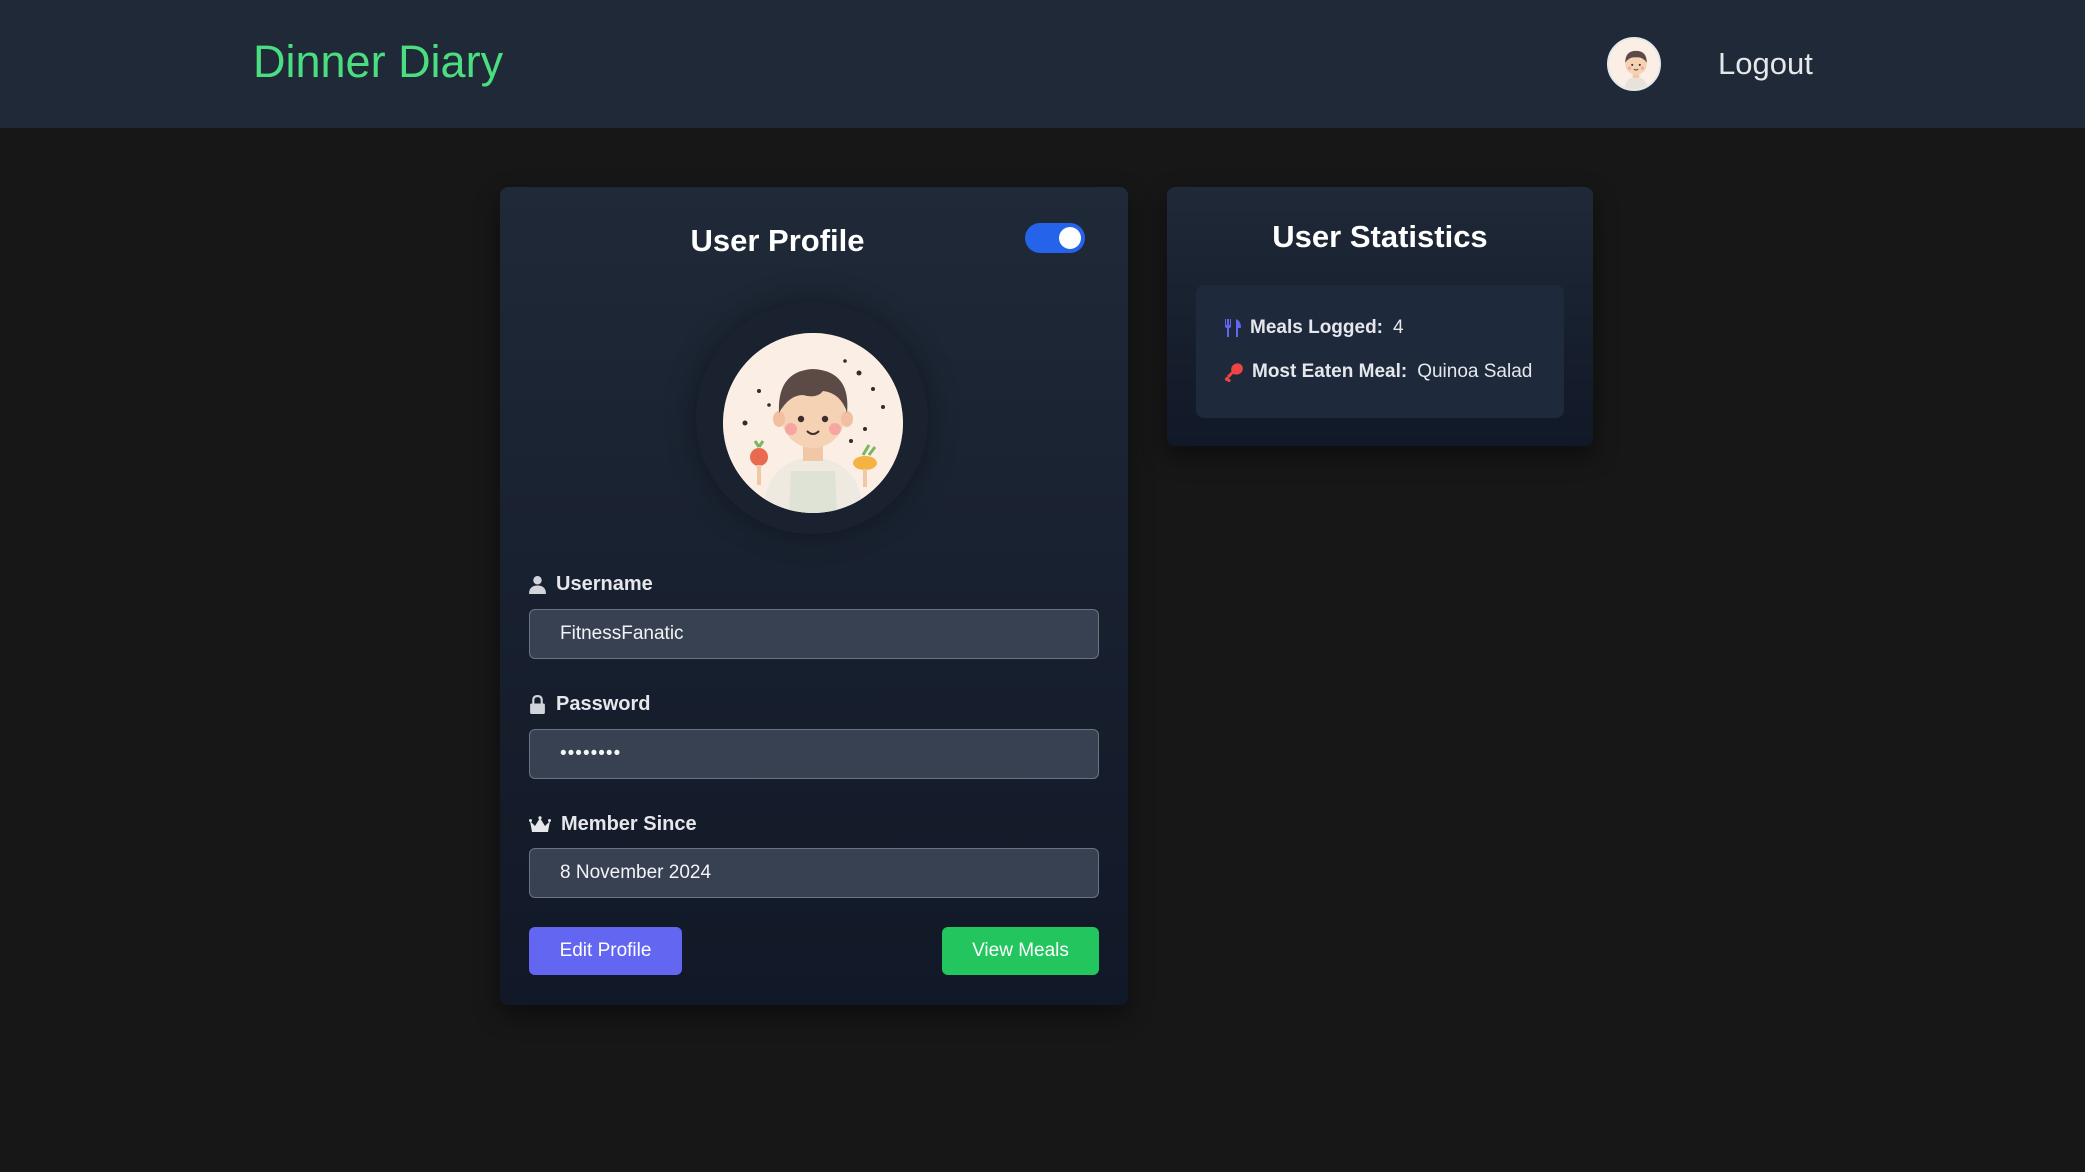 Image resolution: width=2085 pixels, height=1172 pixels. Describe the element at coordinates (1330, 371) in the screenshot. I see `most-eaten-label: Most Eaten Meal:` at that location.